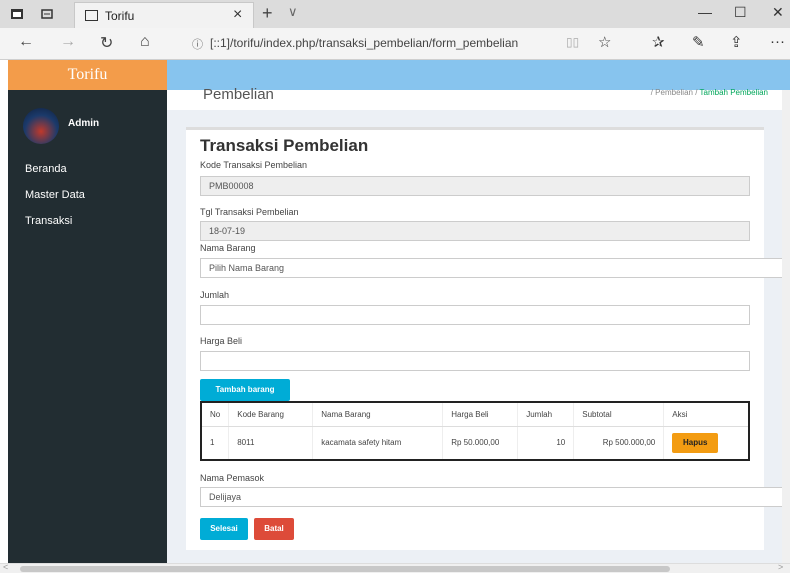 The image size is (790, 573). I want to click on share-icon: ⇪, so click(736, 42).